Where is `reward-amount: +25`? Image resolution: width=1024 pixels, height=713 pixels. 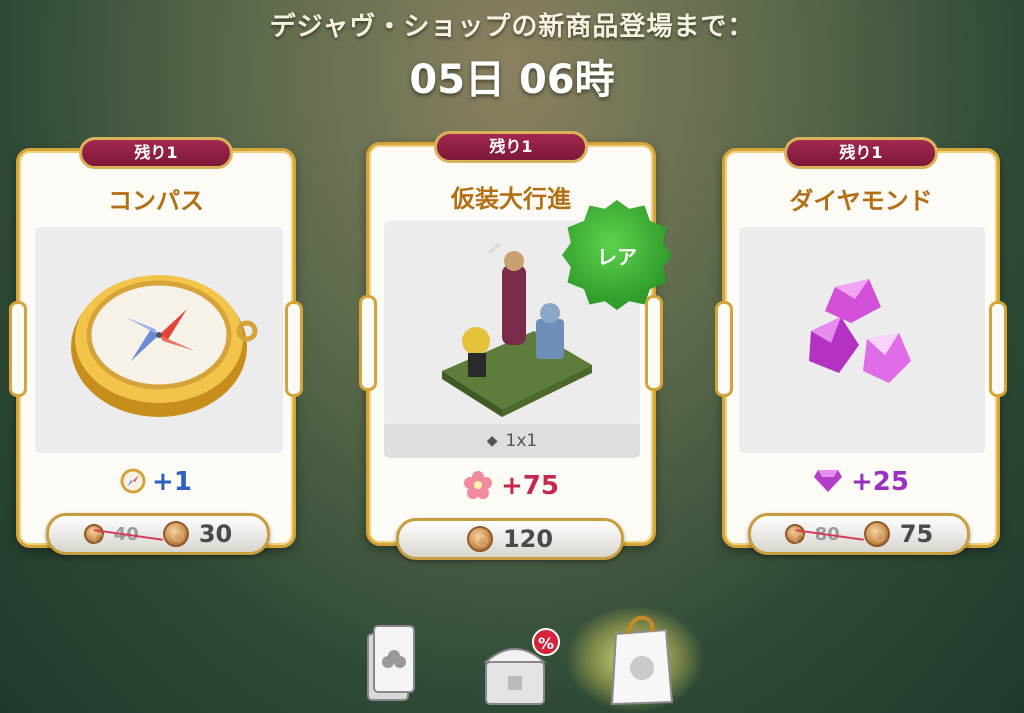
reward-amount: +25 is located at coordinates (861, 482).